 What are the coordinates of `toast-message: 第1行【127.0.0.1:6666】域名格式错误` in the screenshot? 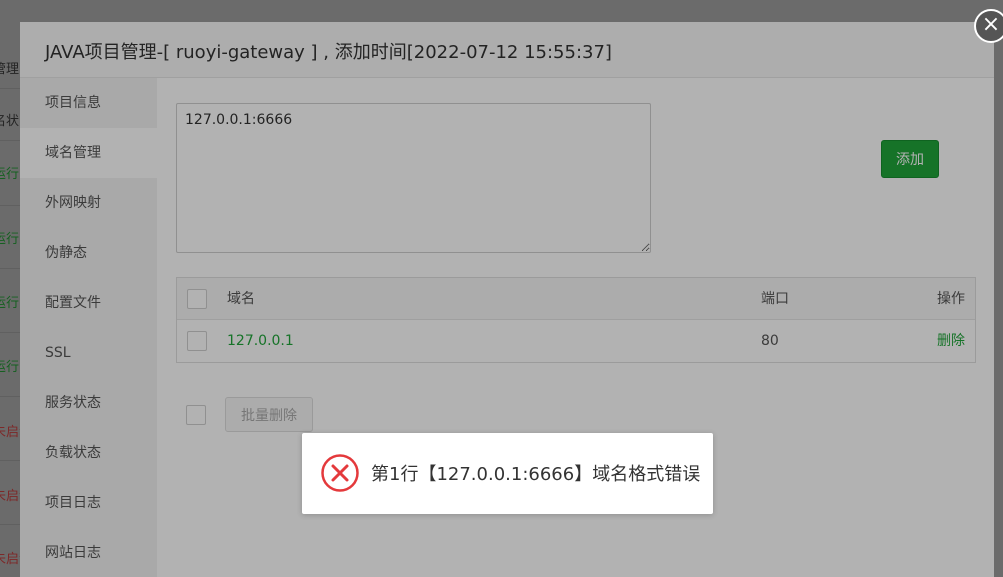 It's located at (536, 474).